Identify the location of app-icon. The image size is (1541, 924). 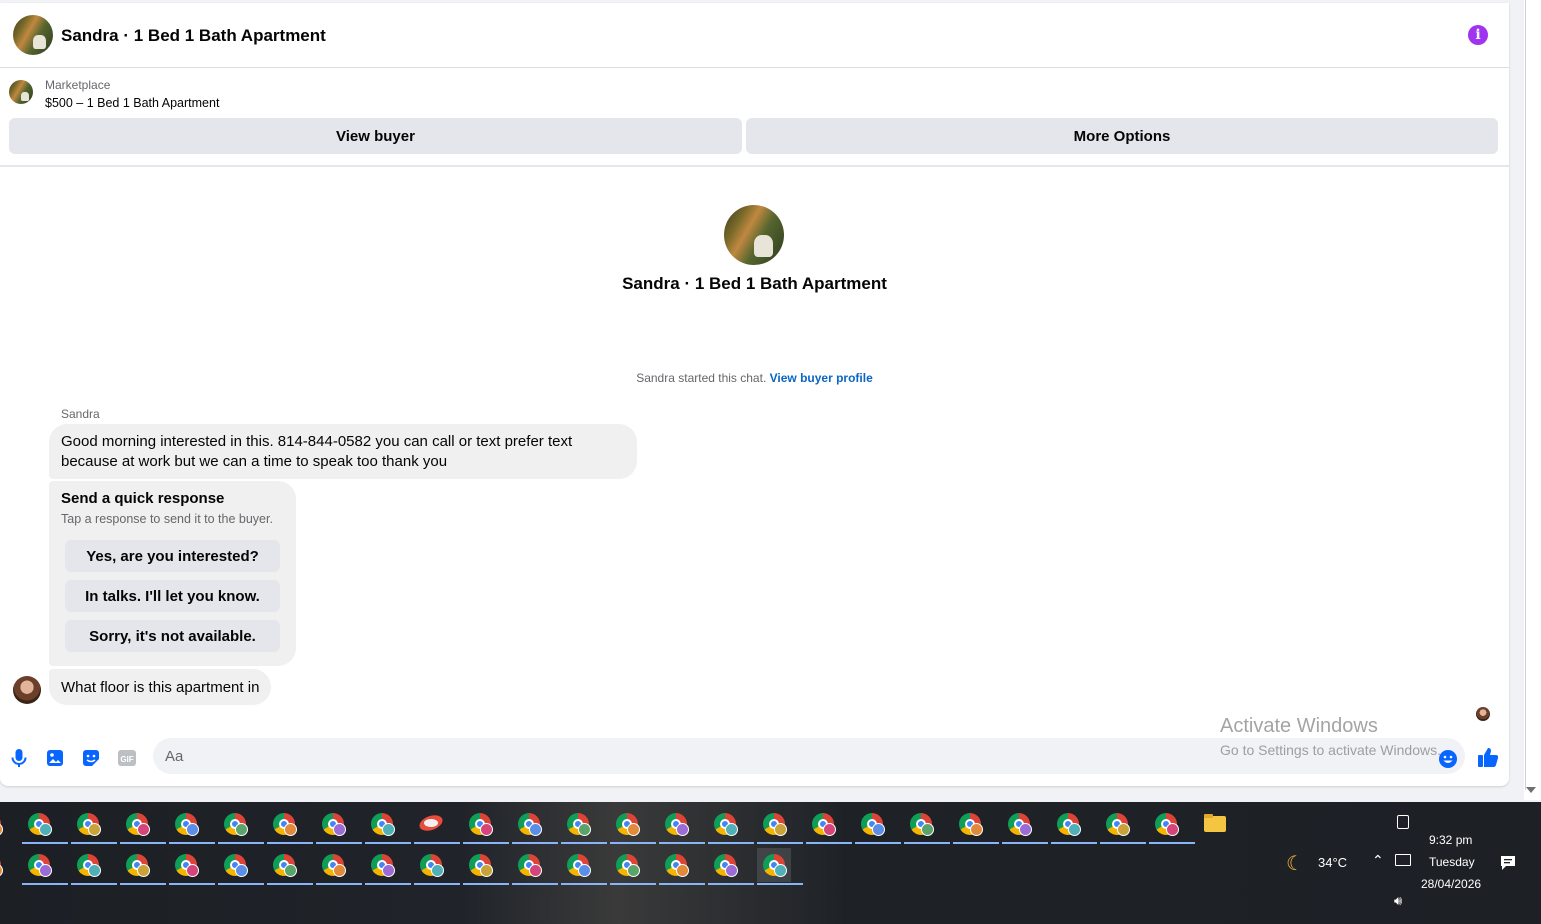
(437, 825).